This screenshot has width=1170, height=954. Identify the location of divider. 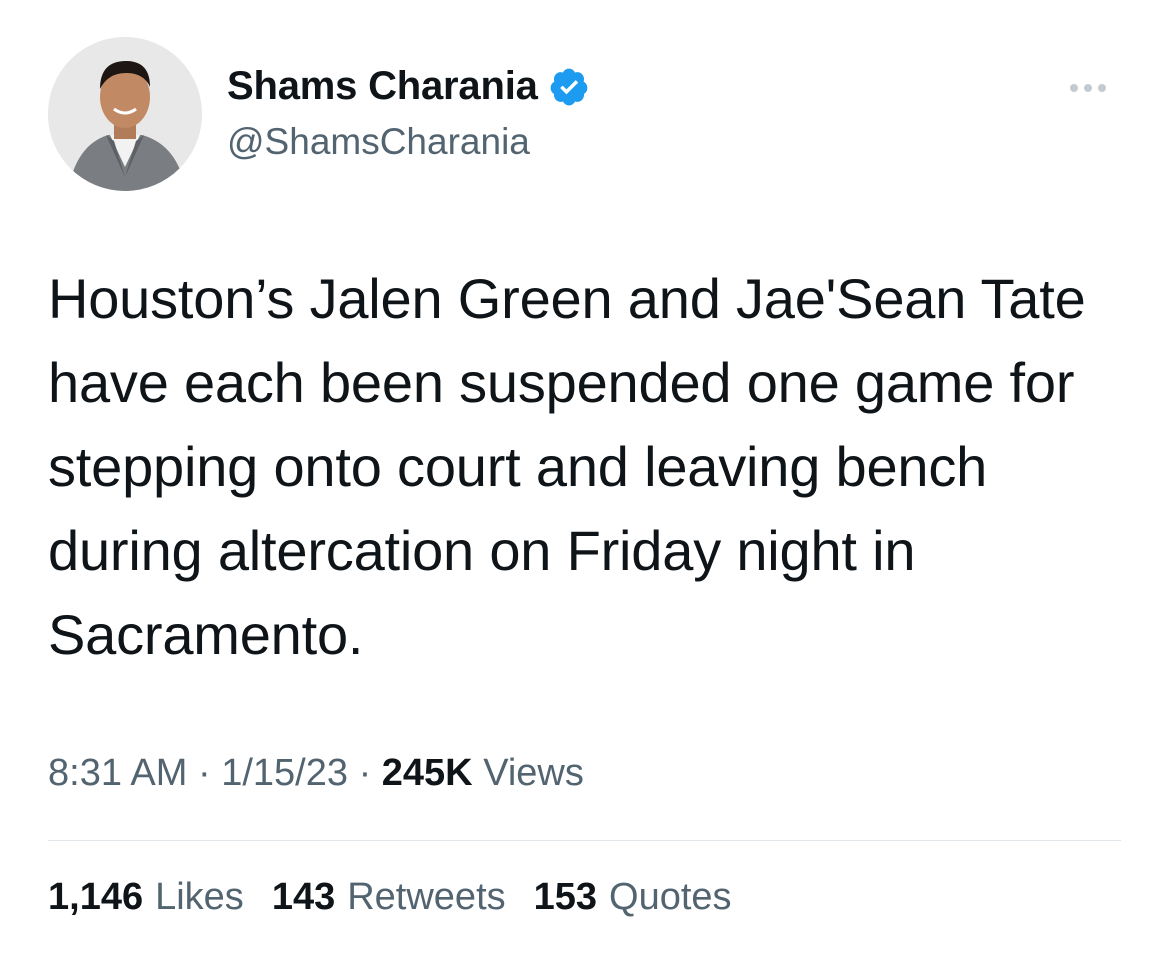
(584, 840).